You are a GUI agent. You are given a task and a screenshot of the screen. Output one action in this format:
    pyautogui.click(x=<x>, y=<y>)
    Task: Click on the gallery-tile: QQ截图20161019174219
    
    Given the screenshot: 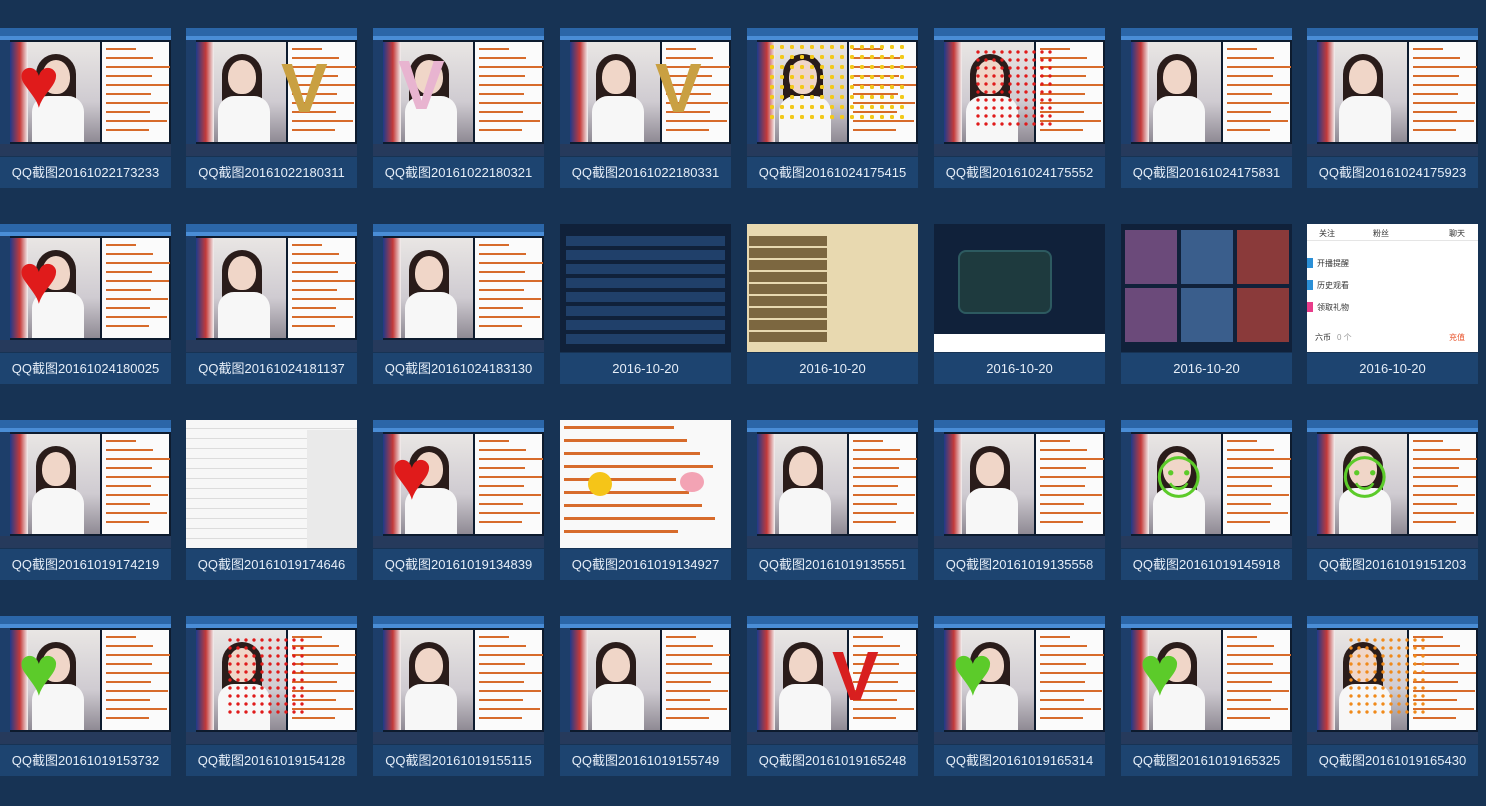 What is the action you would take?
    pyautogui.click(x=85, y=500)
    